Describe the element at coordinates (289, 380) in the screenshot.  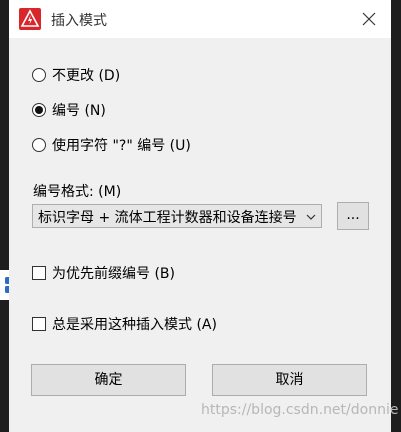
I see `cancel-button: 取消` at that location.